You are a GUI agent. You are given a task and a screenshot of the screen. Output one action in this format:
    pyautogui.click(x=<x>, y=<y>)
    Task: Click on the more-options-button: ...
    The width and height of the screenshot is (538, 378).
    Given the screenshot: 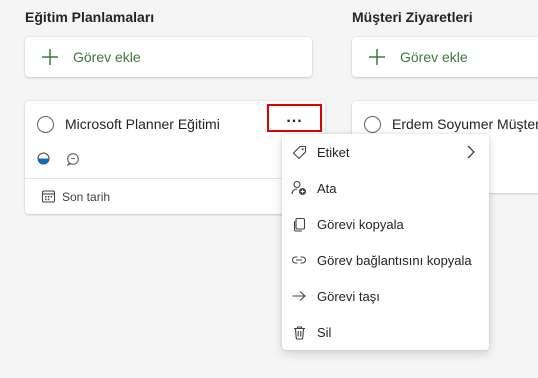 What is the action you would take?
    pyautogui.click(x=294, y=118)
    